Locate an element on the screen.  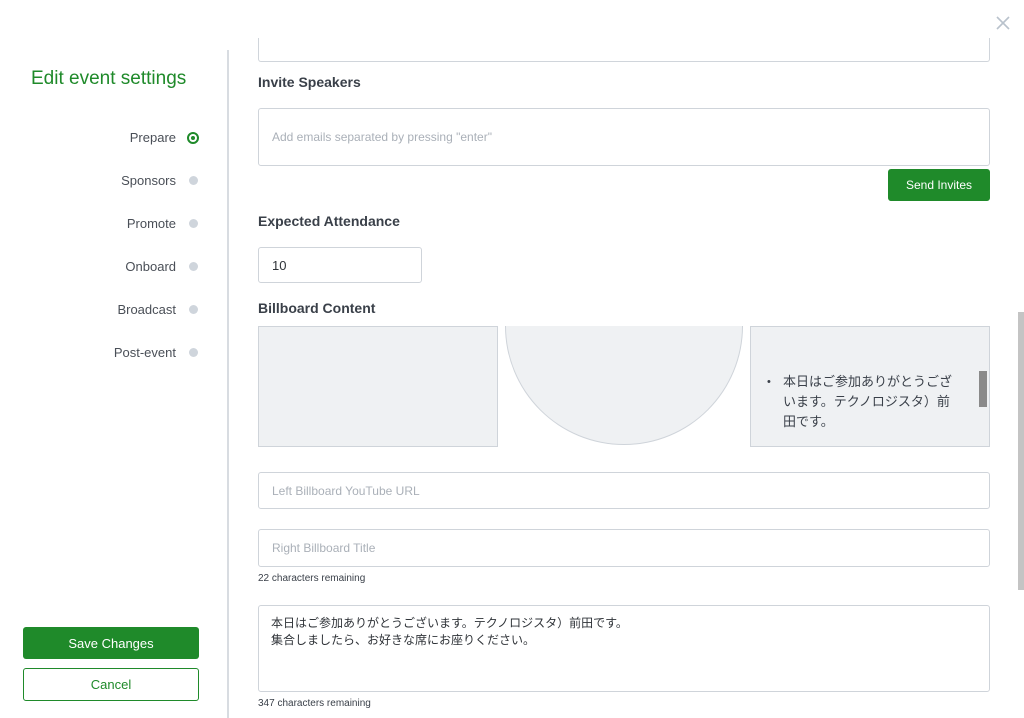
expected-attendance-label: Expected Attendance is located at coordinates (329, 221).